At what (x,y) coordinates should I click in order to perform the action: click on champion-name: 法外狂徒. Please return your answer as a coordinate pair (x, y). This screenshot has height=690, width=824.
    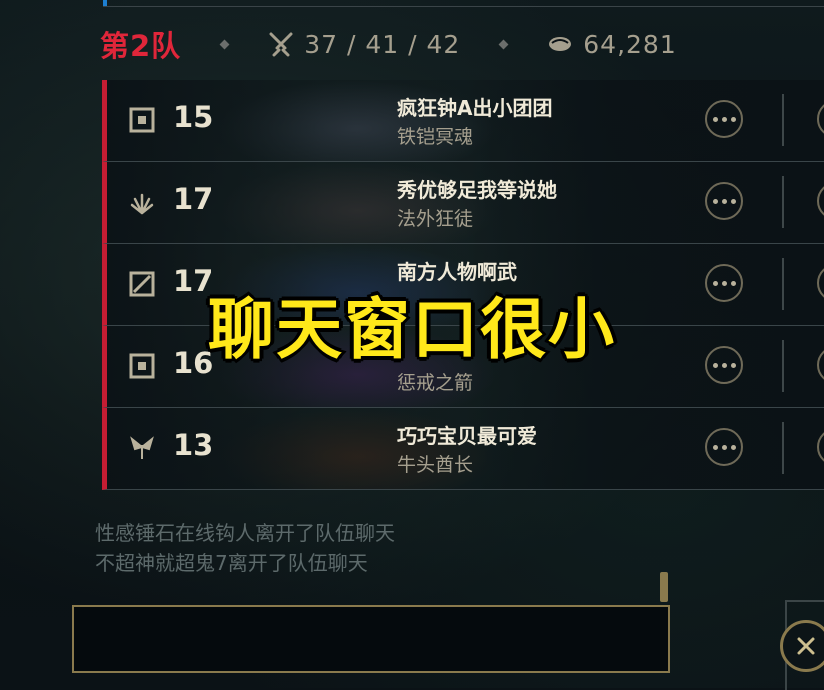
    Looking at the image, I should click on (435, 219).